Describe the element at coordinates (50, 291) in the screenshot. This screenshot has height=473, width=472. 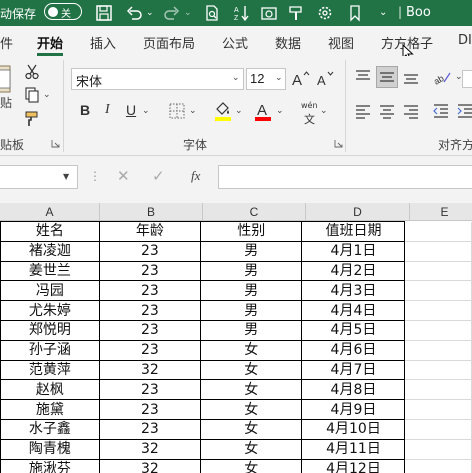
I see `table-cell: 冯园` at that location.